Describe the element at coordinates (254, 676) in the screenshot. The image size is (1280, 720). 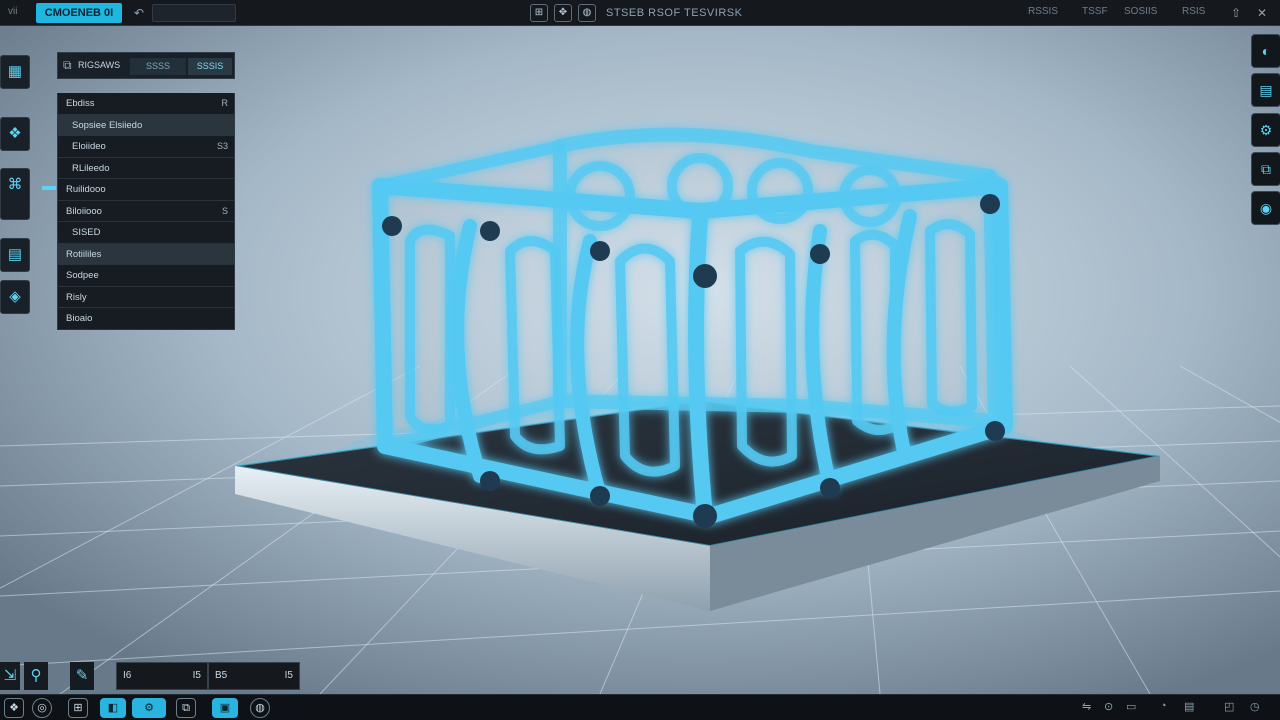
I see `frame-end-field: B5 I5` at that location.